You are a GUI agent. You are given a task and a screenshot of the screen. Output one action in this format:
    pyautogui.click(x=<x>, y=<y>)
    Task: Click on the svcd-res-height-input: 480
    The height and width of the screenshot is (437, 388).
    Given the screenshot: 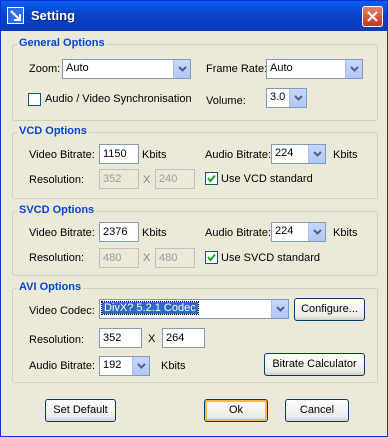 What is the action you would take?
    pyautogui.click(x=175, y=258)
    